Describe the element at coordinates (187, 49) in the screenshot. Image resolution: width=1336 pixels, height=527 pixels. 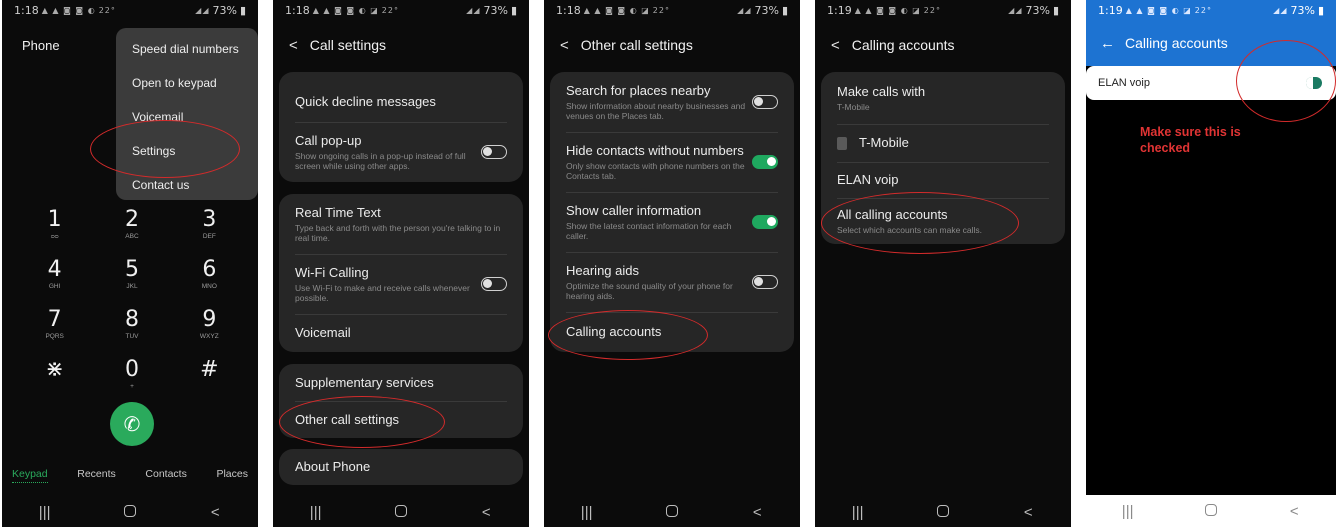
I see `menu-item-speed-dial: Speed dial numbers` at that location.